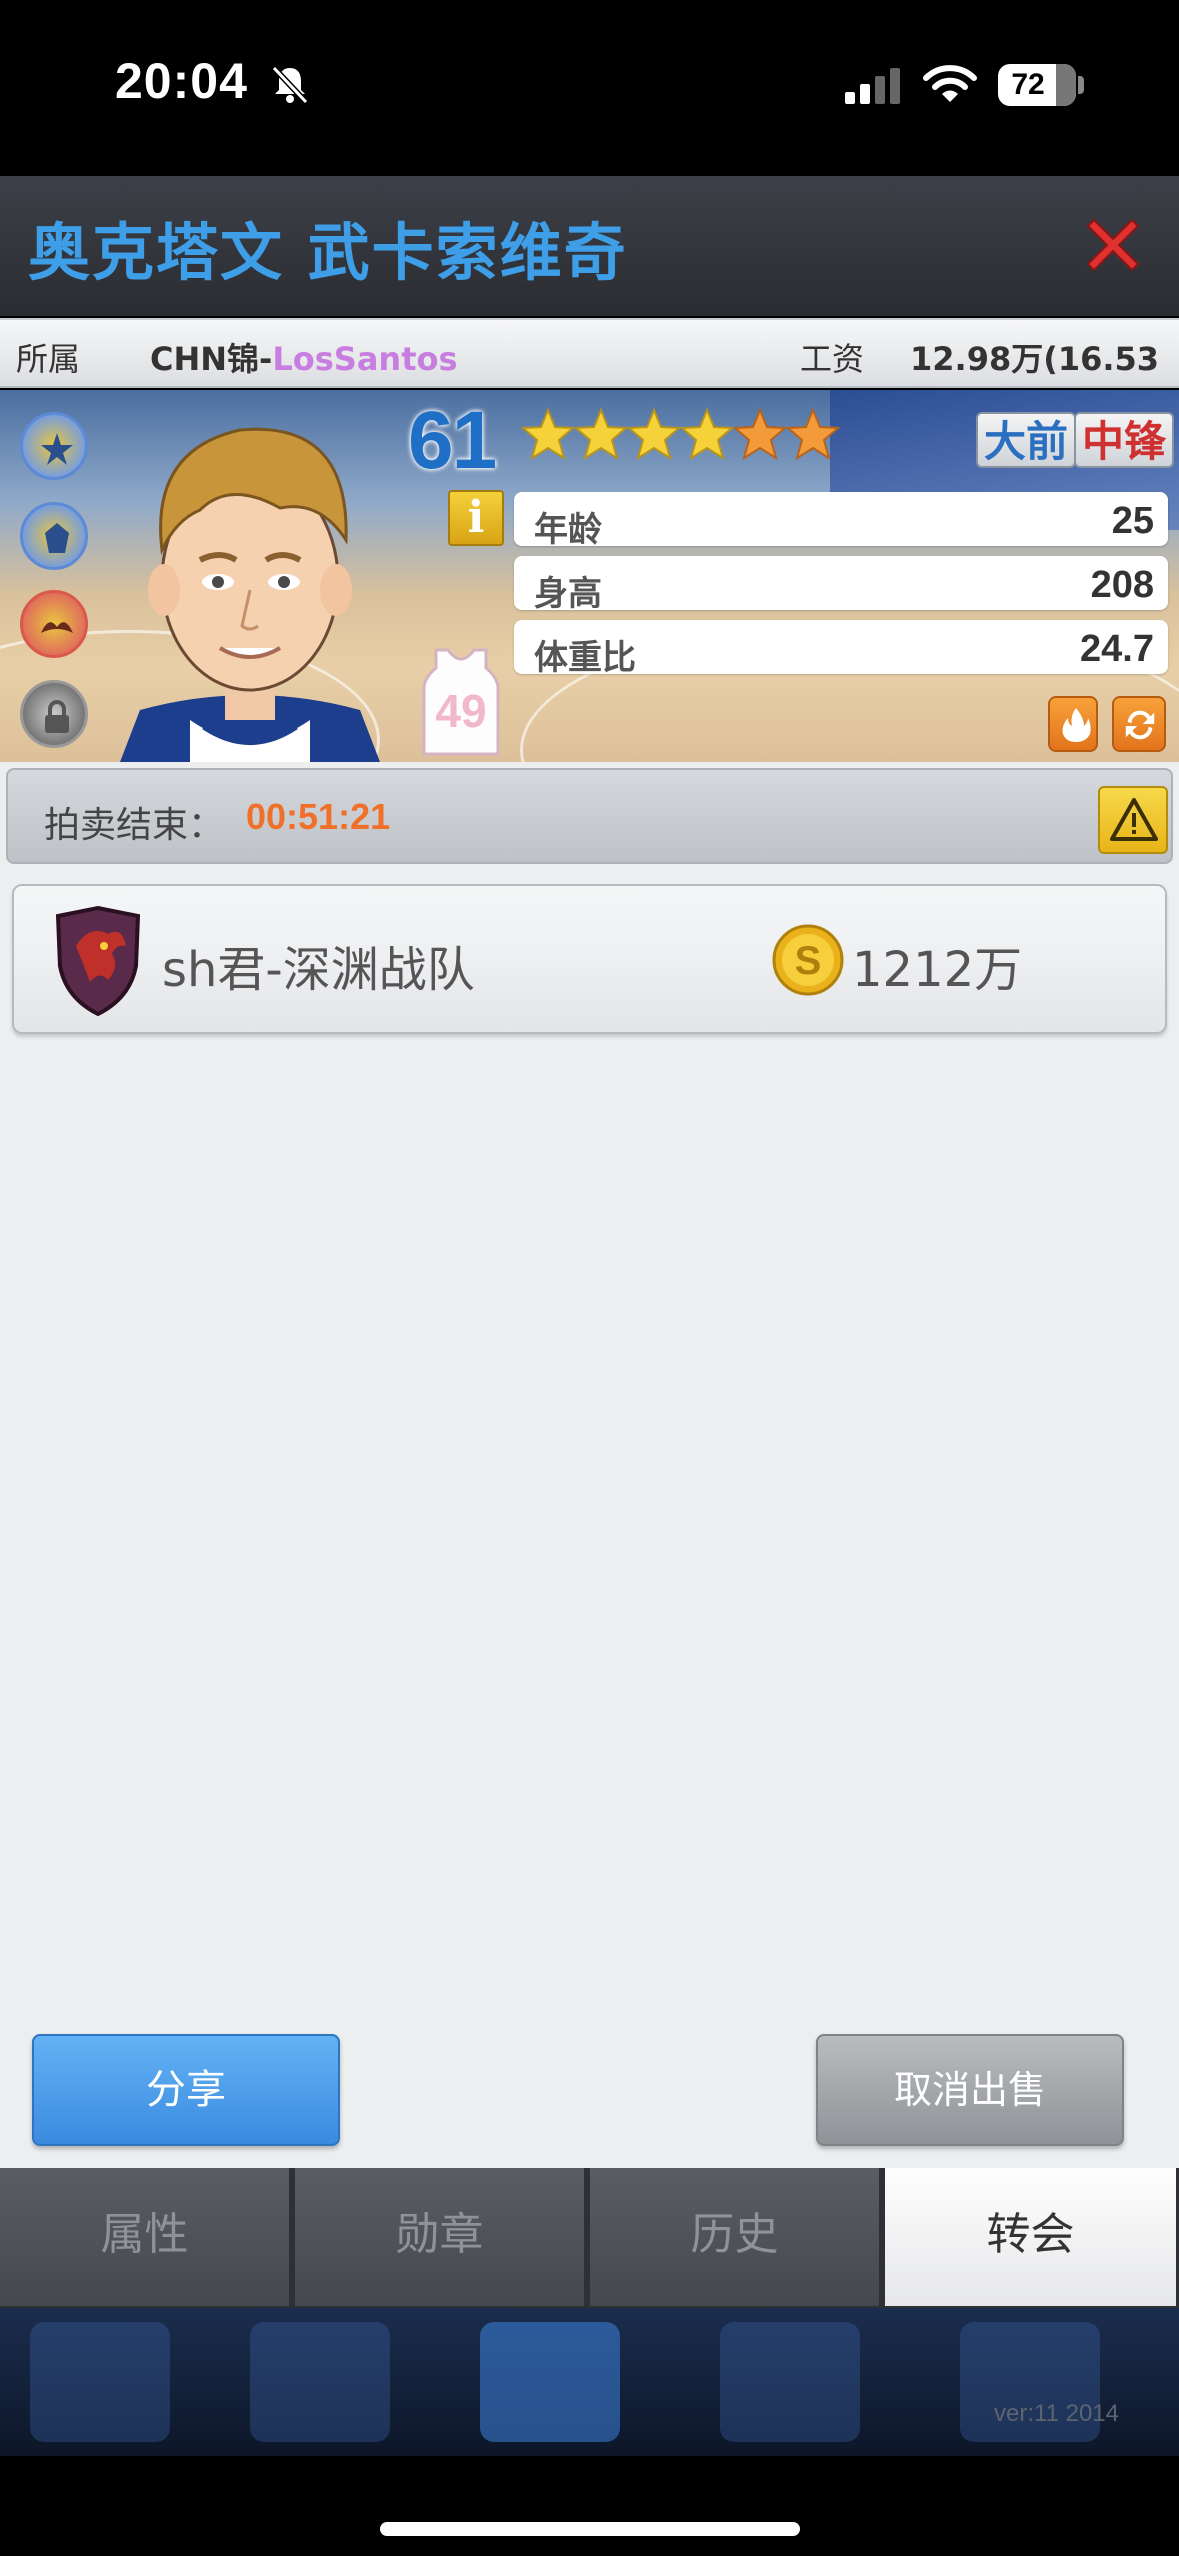 The image size is (1179, 2556). What do you see at coordinates (461, 711) in the screenshot?
I see `jersey-number: 49` at bounding box center [461, 711].